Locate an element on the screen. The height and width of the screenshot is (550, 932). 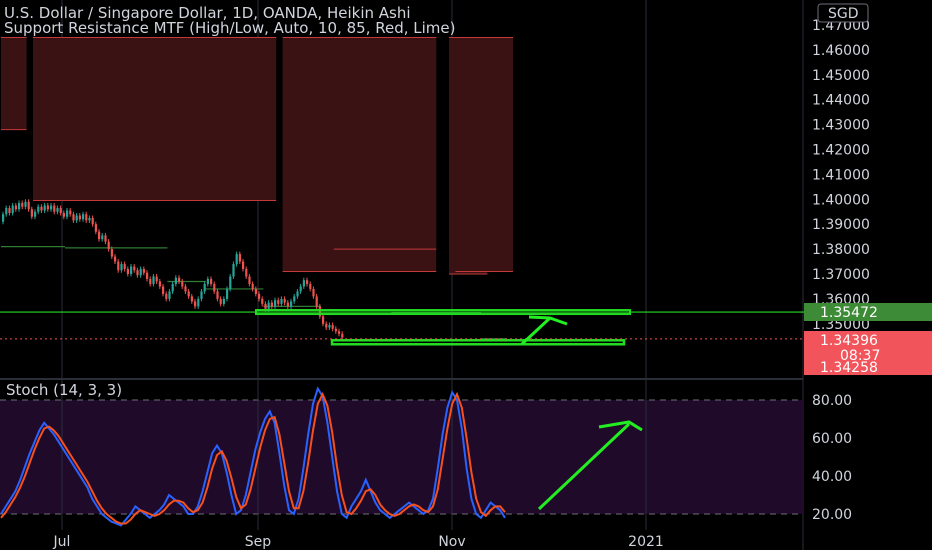
stoch-tick-label: 40.00 is located at coordinates (832, 477).